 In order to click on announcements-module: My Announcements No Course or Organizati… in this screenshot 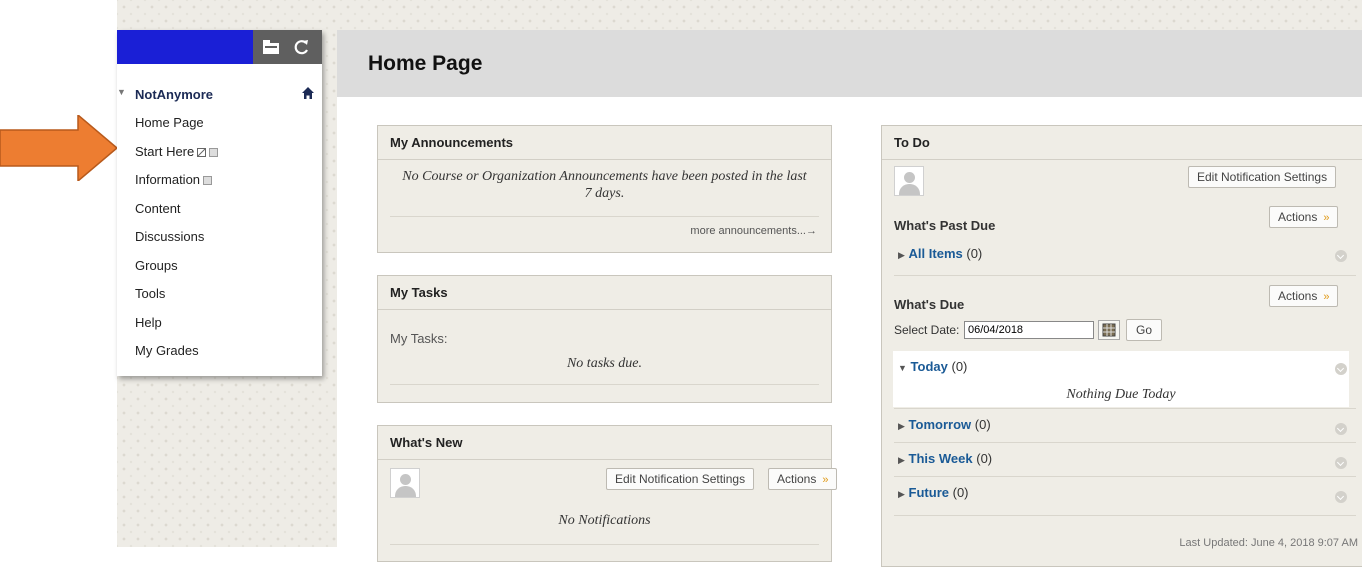, I will do `click(604, 189)`.